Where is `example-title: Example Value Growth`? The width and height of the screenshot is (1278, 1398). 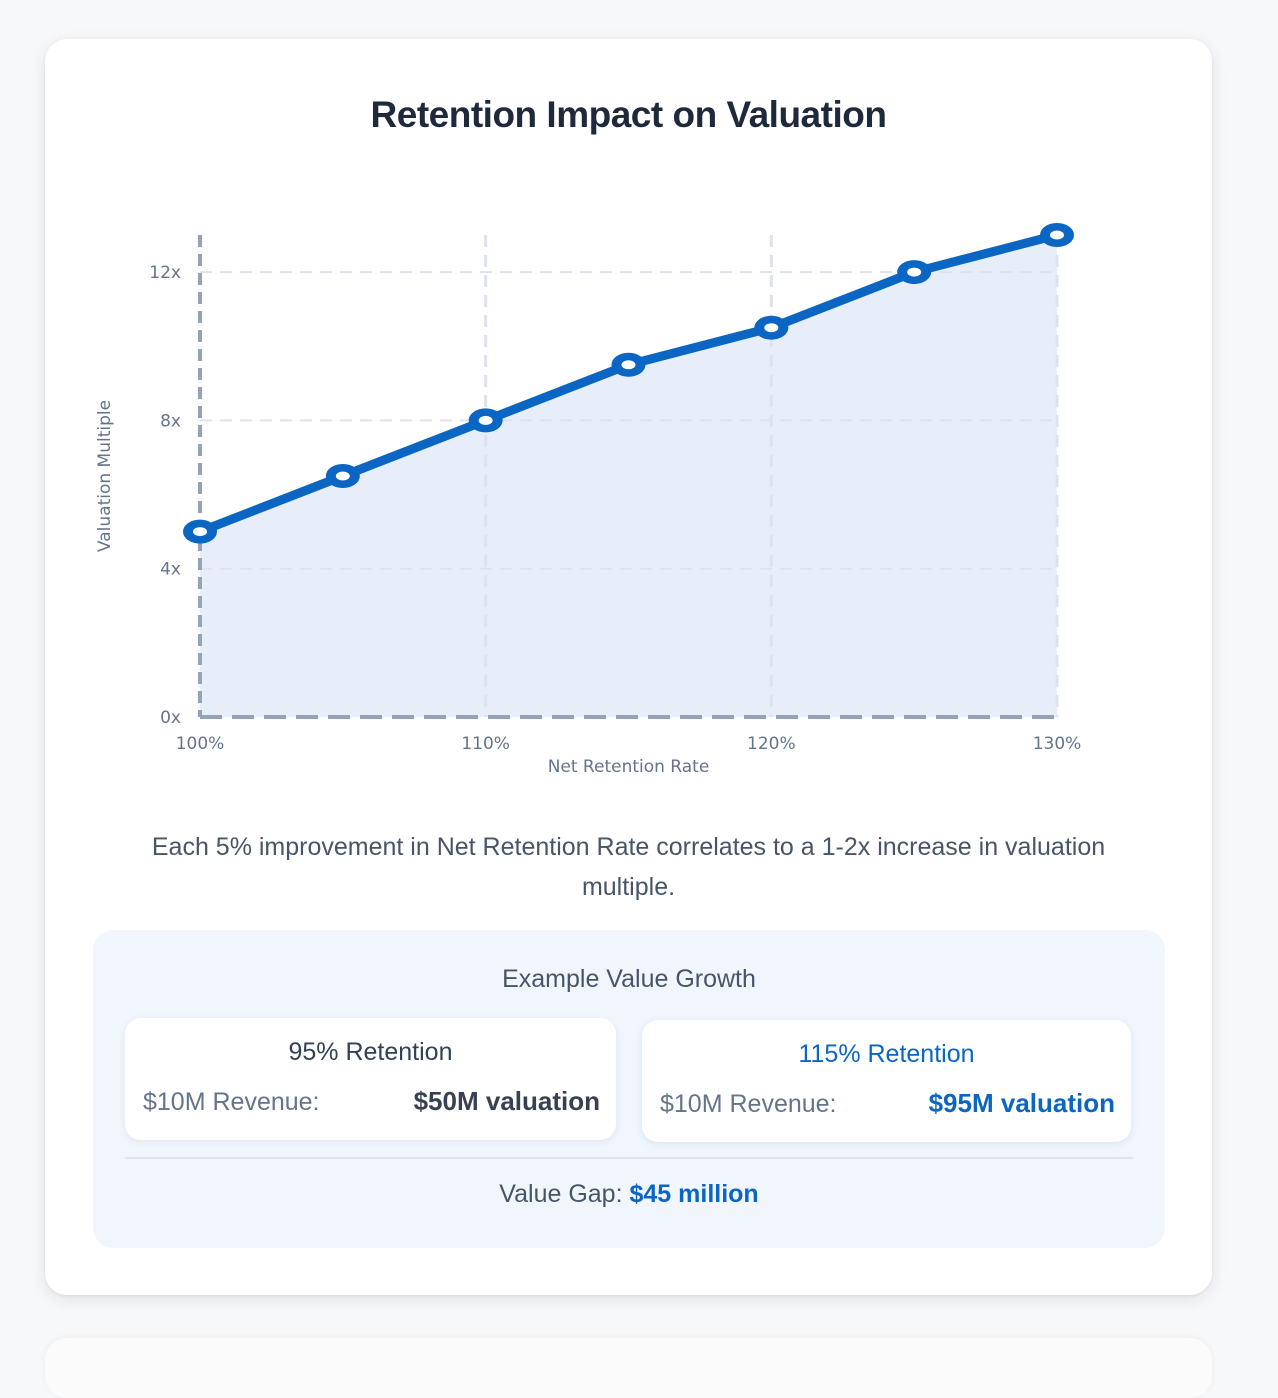
example-title: Example Value Growth is located at coordinates (629, 979).